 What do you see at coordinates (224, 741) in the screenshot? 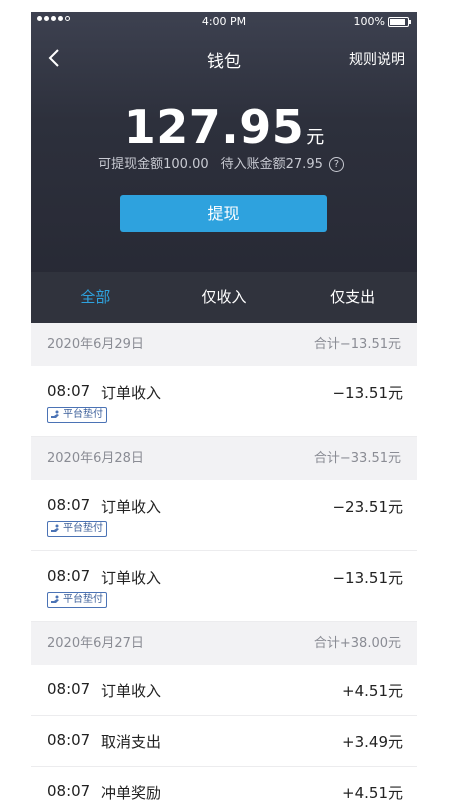
I see `transaction-row: 08:07 取消支出 +3.49元` at bounding box center [224, 741].